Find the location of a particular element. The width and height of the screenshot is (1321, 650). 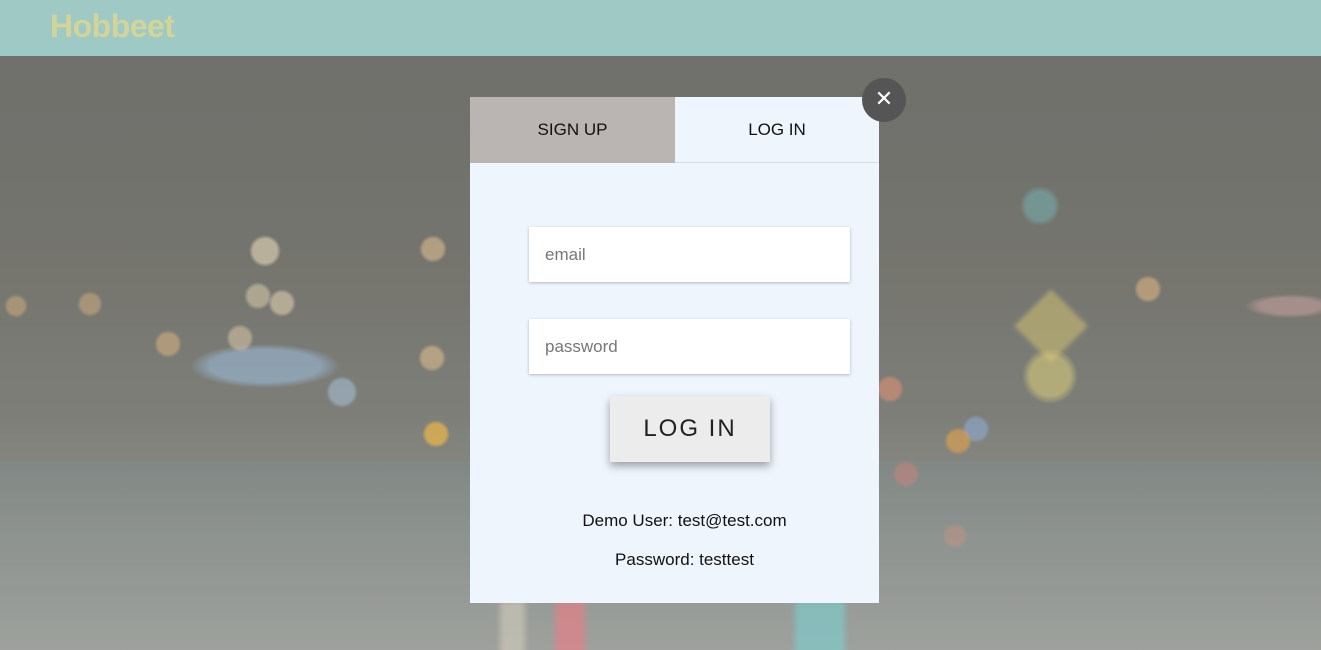

password-input is located at coordinates (689, 346).